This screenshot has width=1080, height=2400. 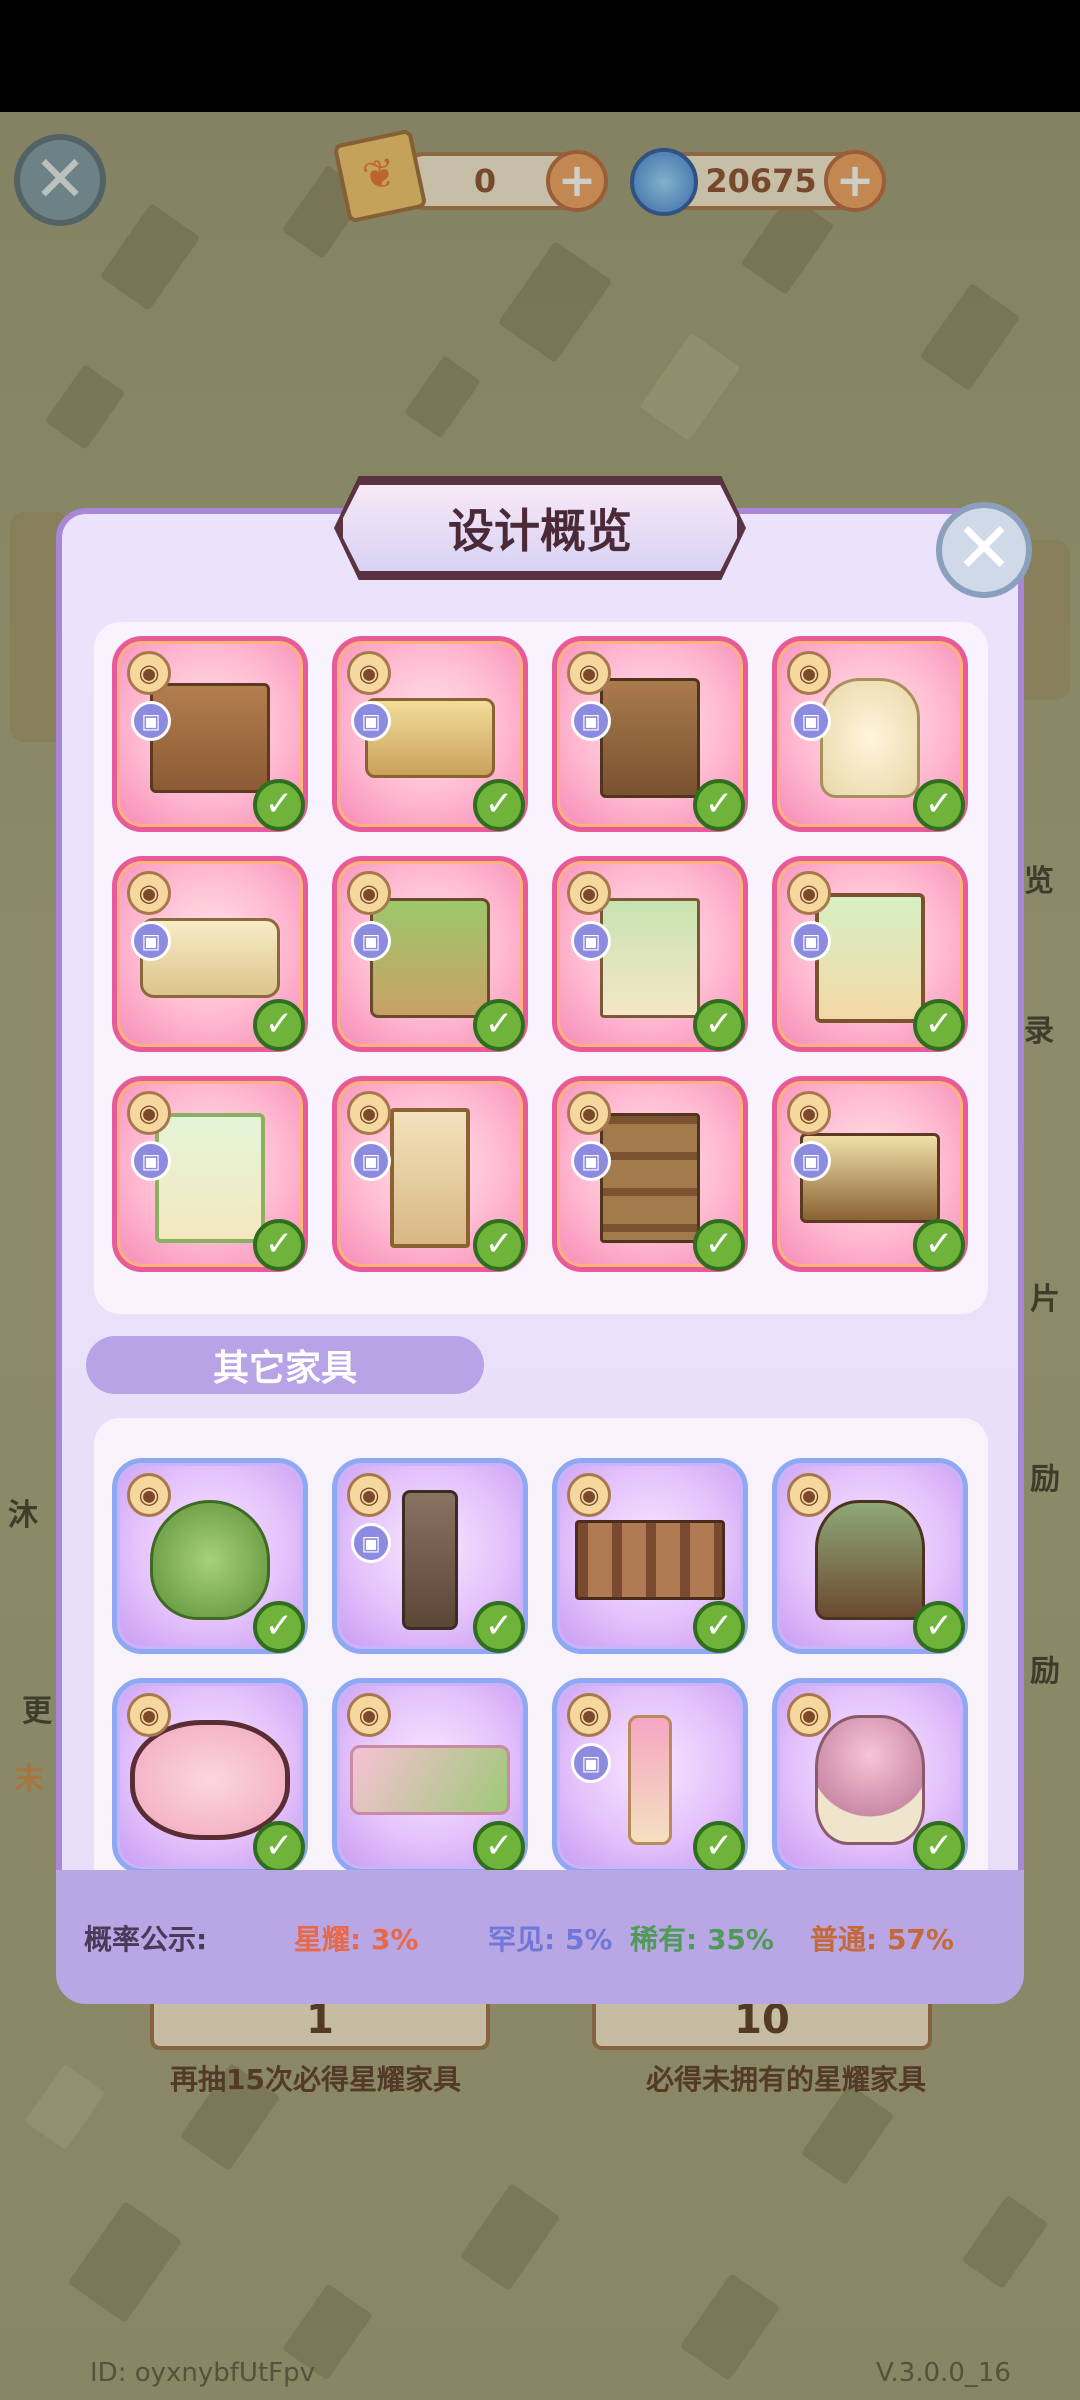 I want to click on flower-window-icon, so click(x=210, y=1177).